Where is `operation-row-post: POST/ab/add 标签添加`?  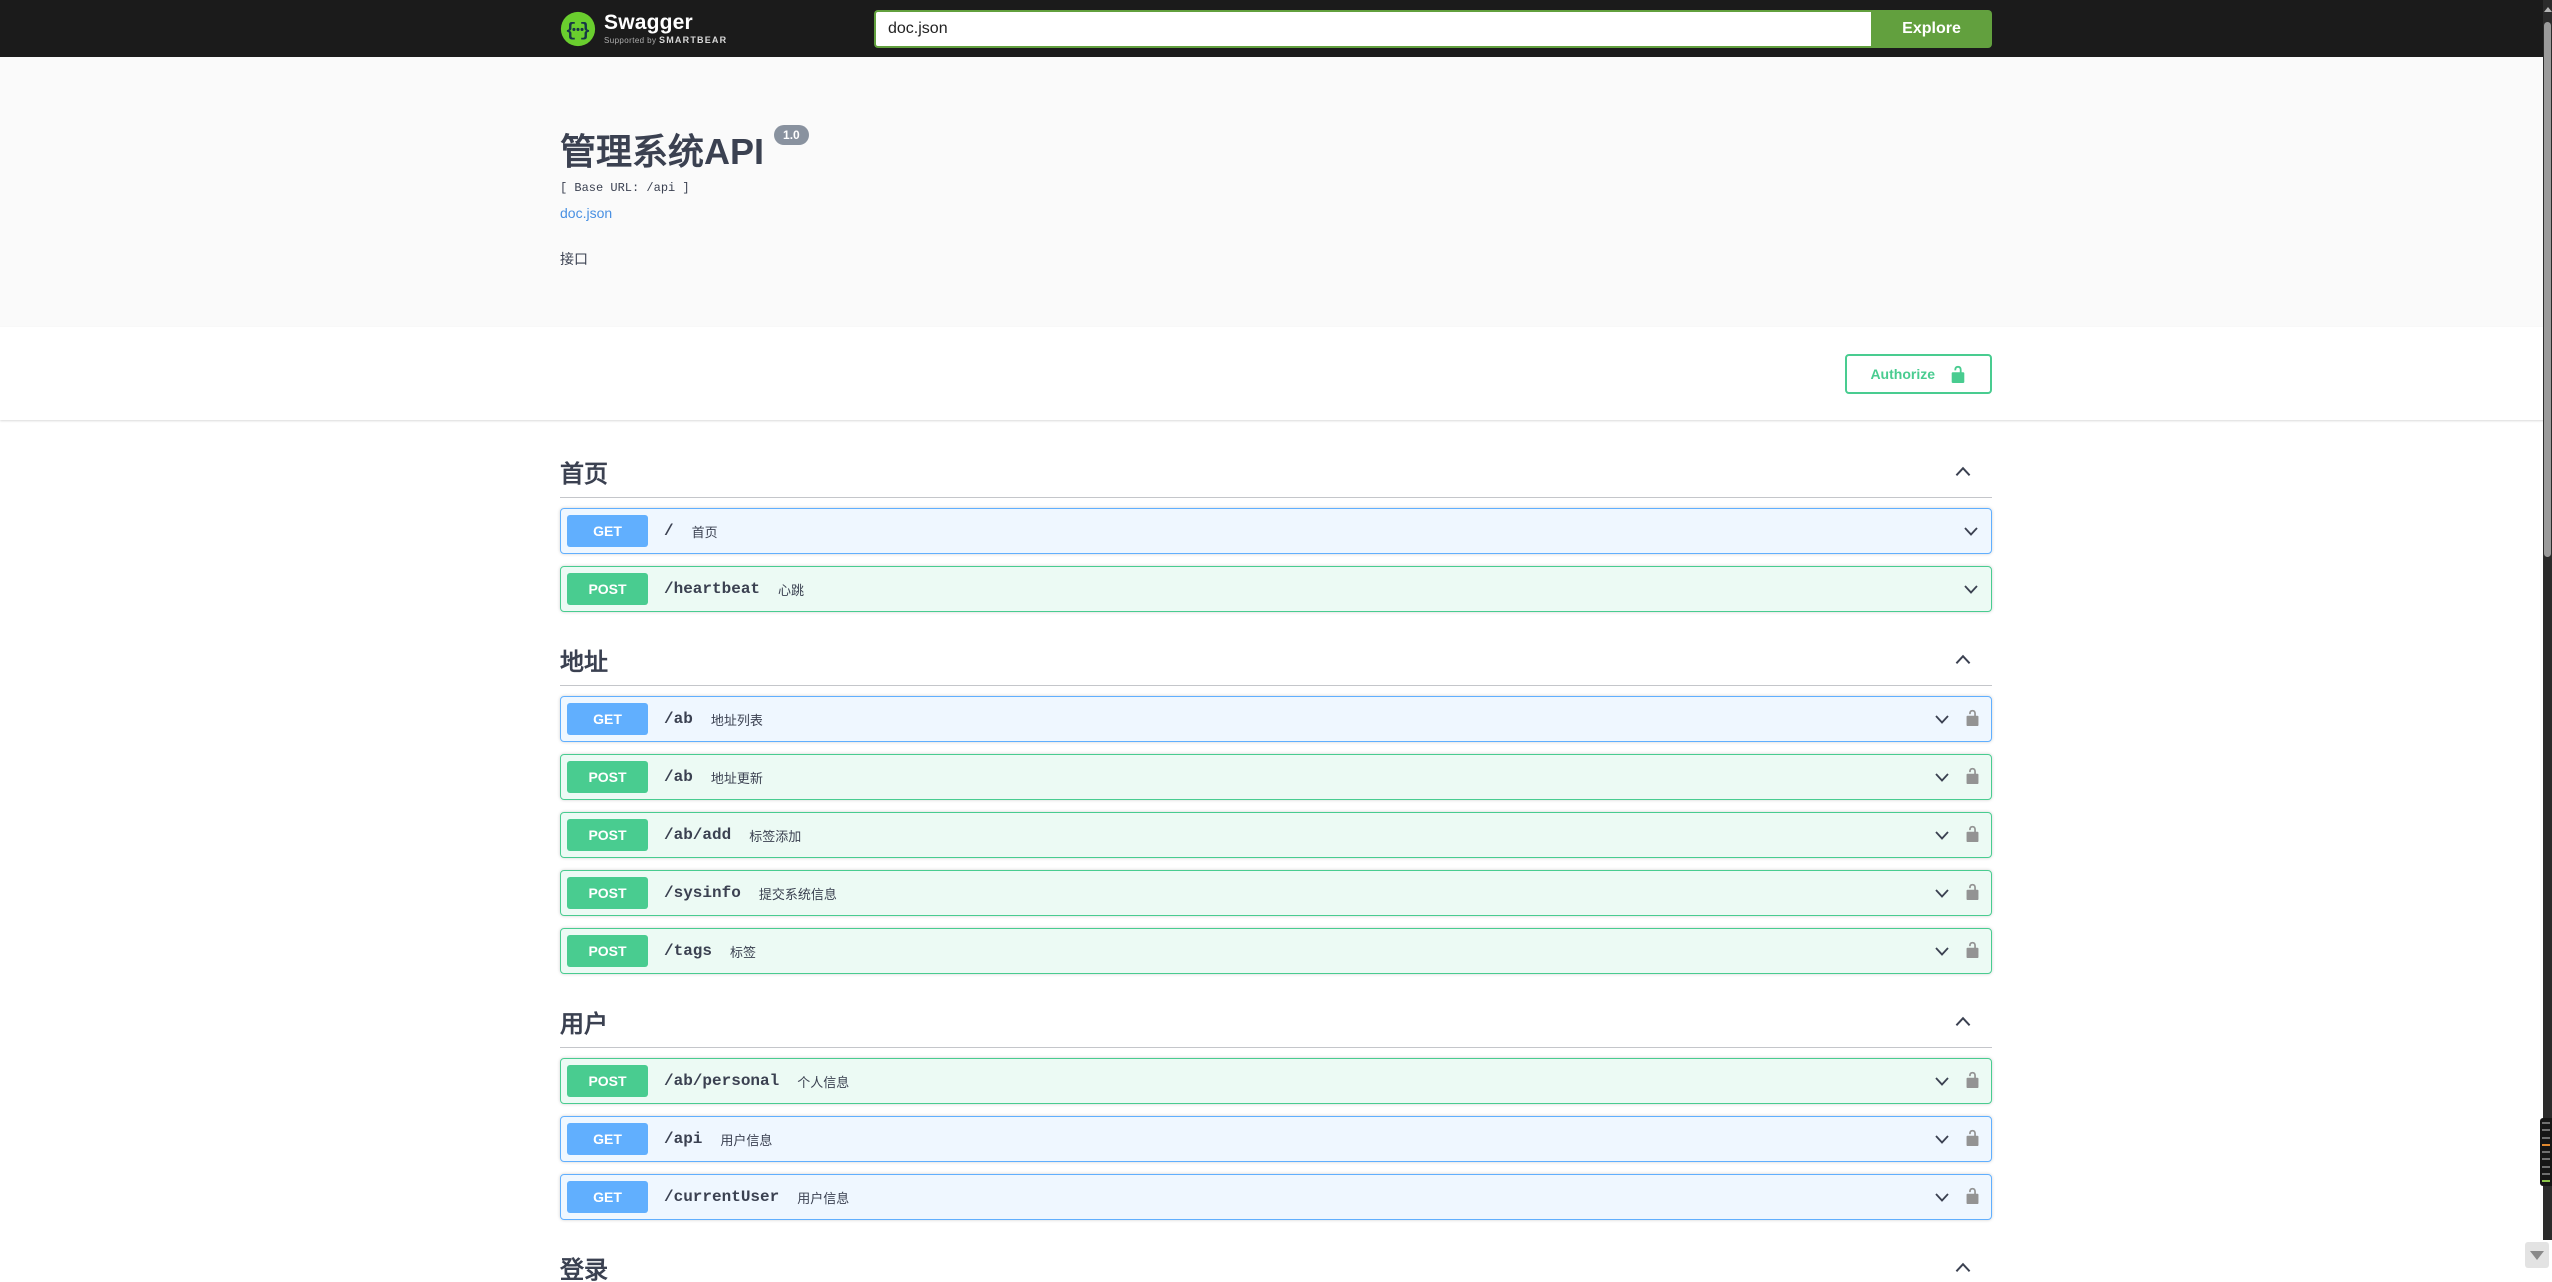
operation-row-post: POST/ab/add 标签添加 is located at coordinates (1276, 835).